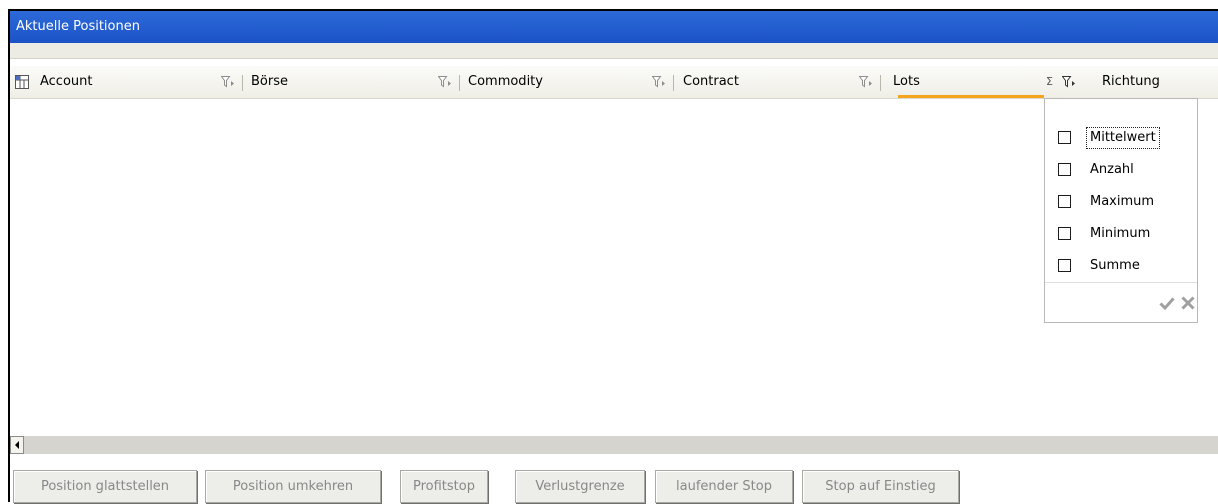 The height and width of the screenshot is (504, 1218). Describe the element at coordinates (580, 486) in the screenshot. I see `loss-limit-button: Verlustgrenze` at that location.